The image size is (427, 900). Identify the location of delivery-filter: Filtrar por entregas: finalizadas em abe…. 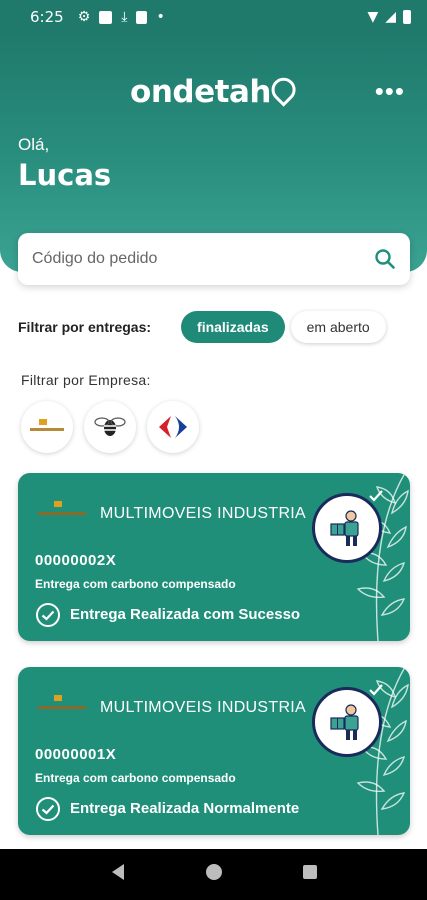
(214, 326).